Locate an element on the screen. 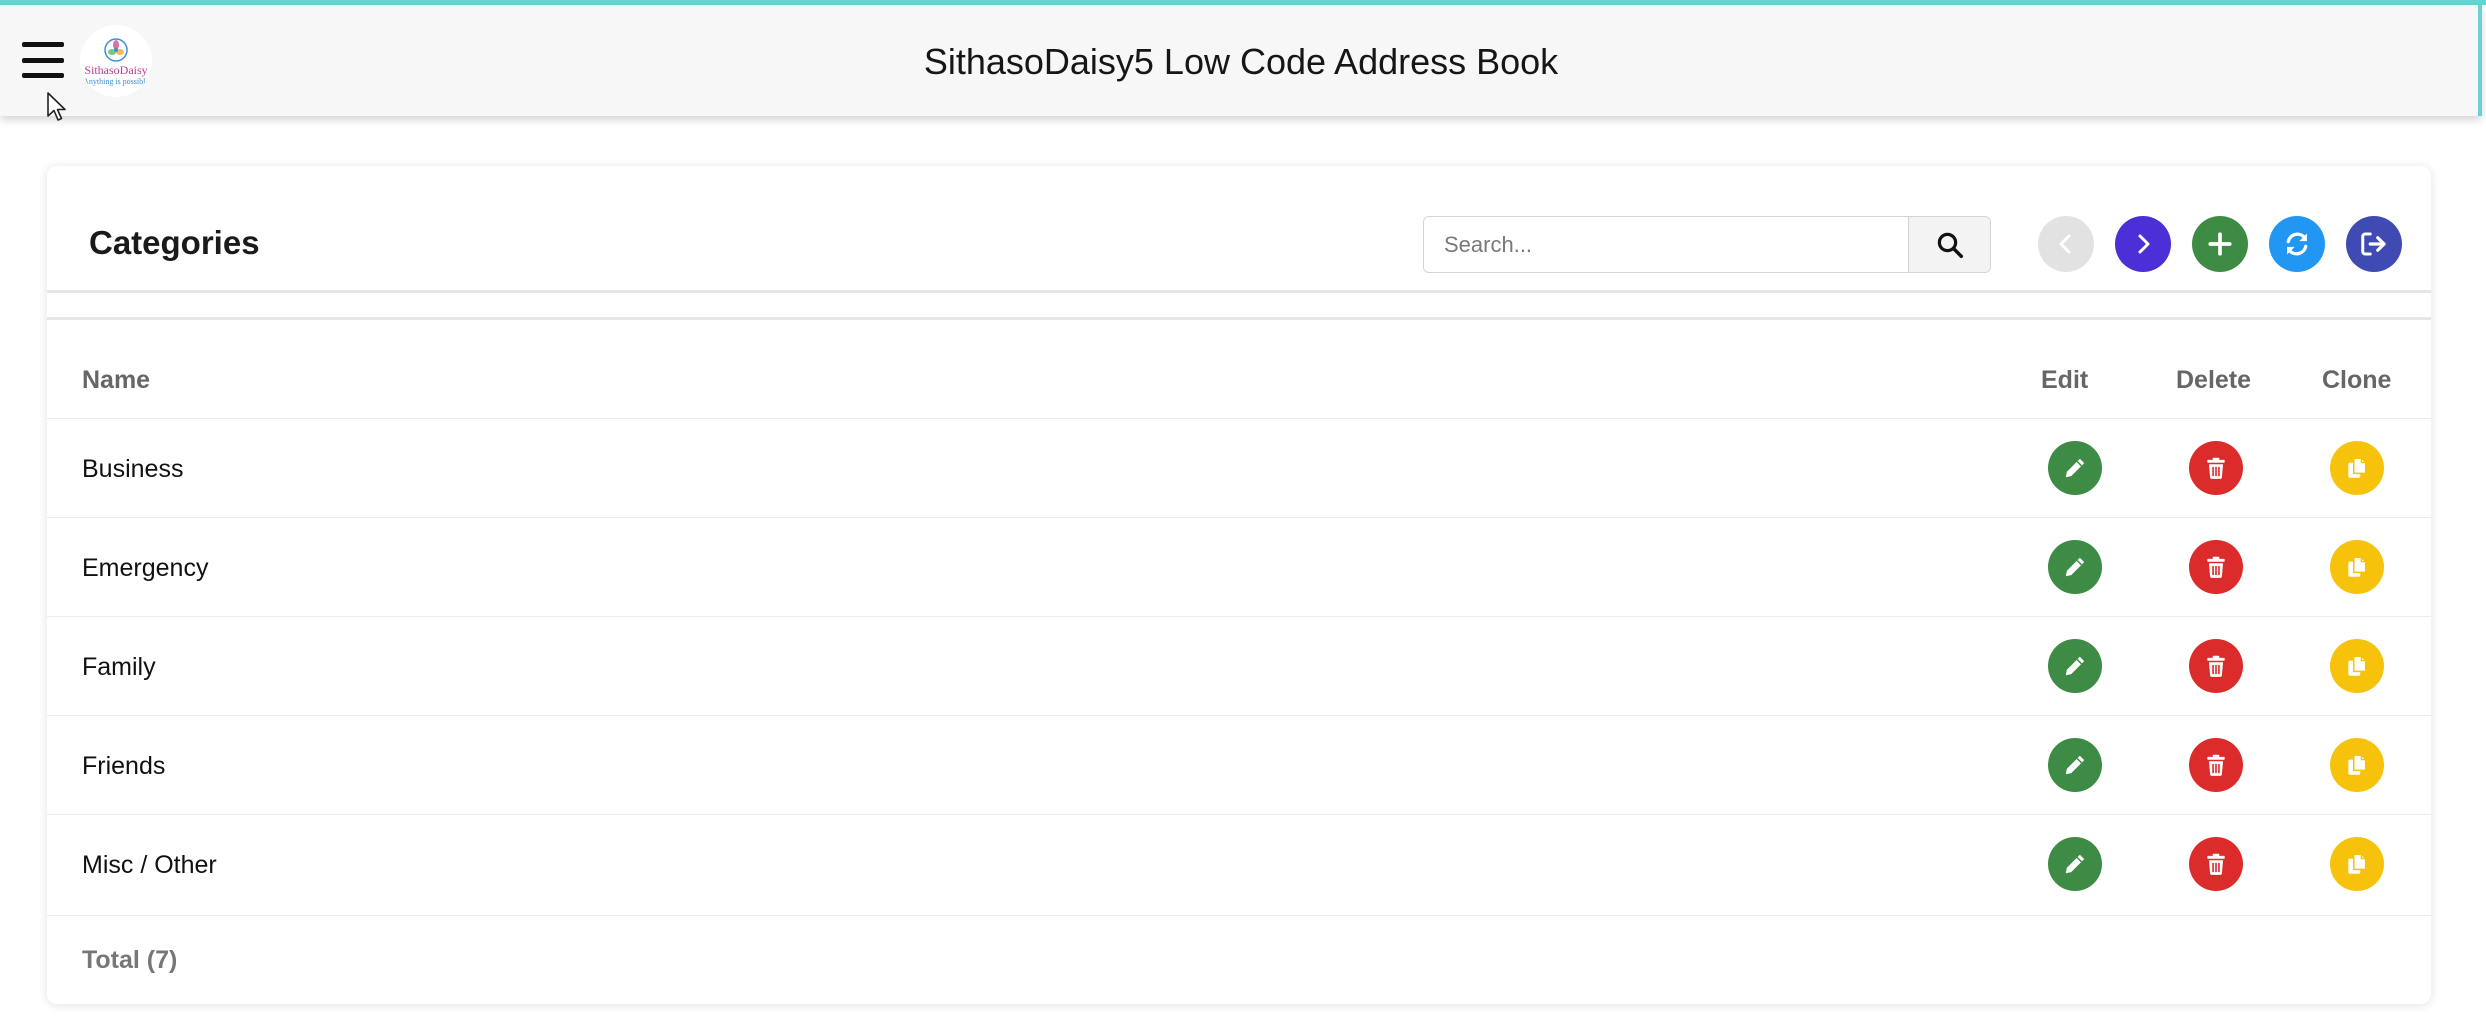 The height and width of the screenshot is (1020, 2486). previous-page-button is located at coordinates (2066, 244).